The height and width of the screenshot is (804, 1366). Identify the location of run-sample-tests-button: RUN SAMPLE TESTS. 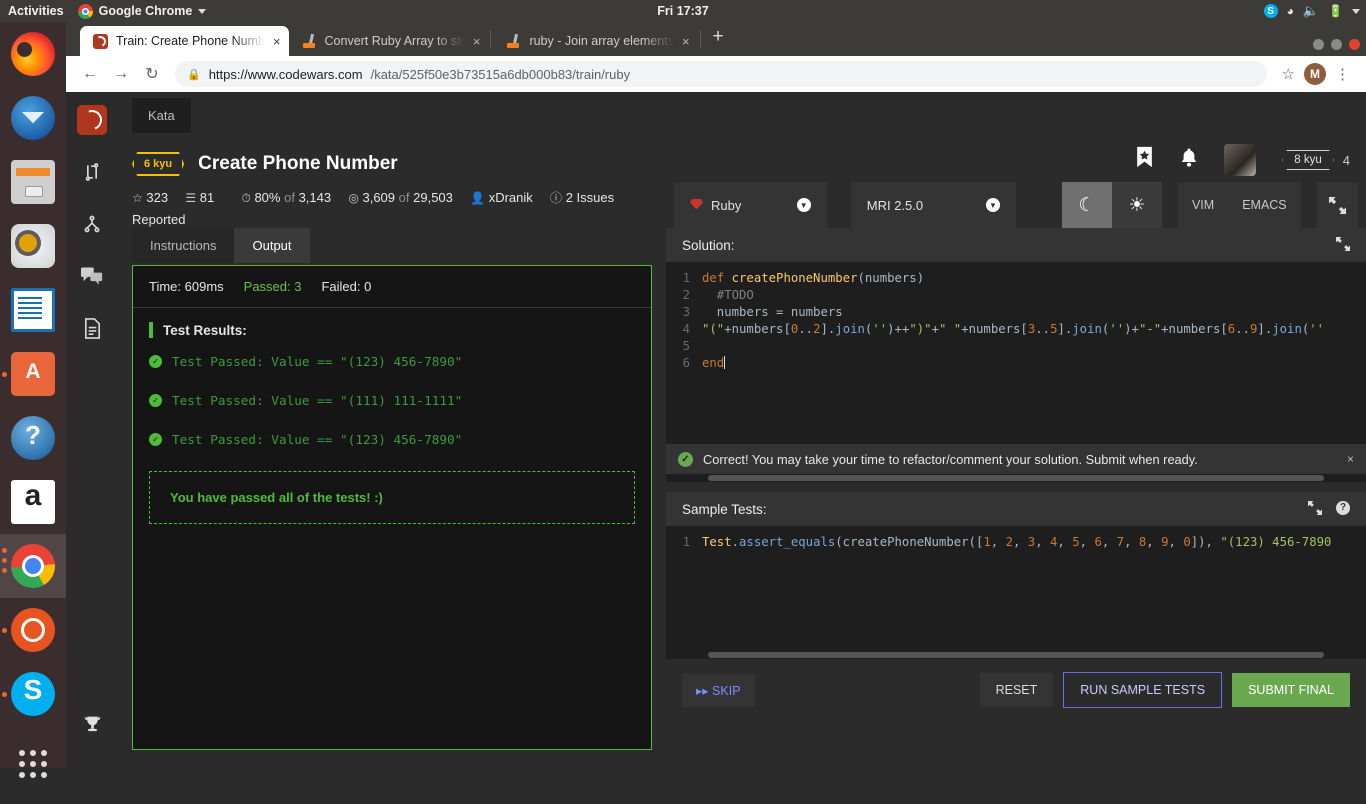
(1143, 690).